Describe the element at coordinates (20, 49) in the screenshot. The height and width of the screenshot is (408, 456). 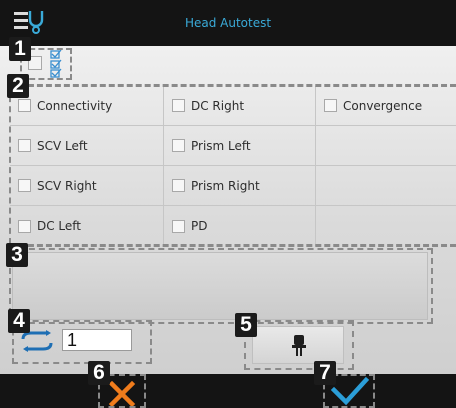
I see `callout-1: 1` at that location.